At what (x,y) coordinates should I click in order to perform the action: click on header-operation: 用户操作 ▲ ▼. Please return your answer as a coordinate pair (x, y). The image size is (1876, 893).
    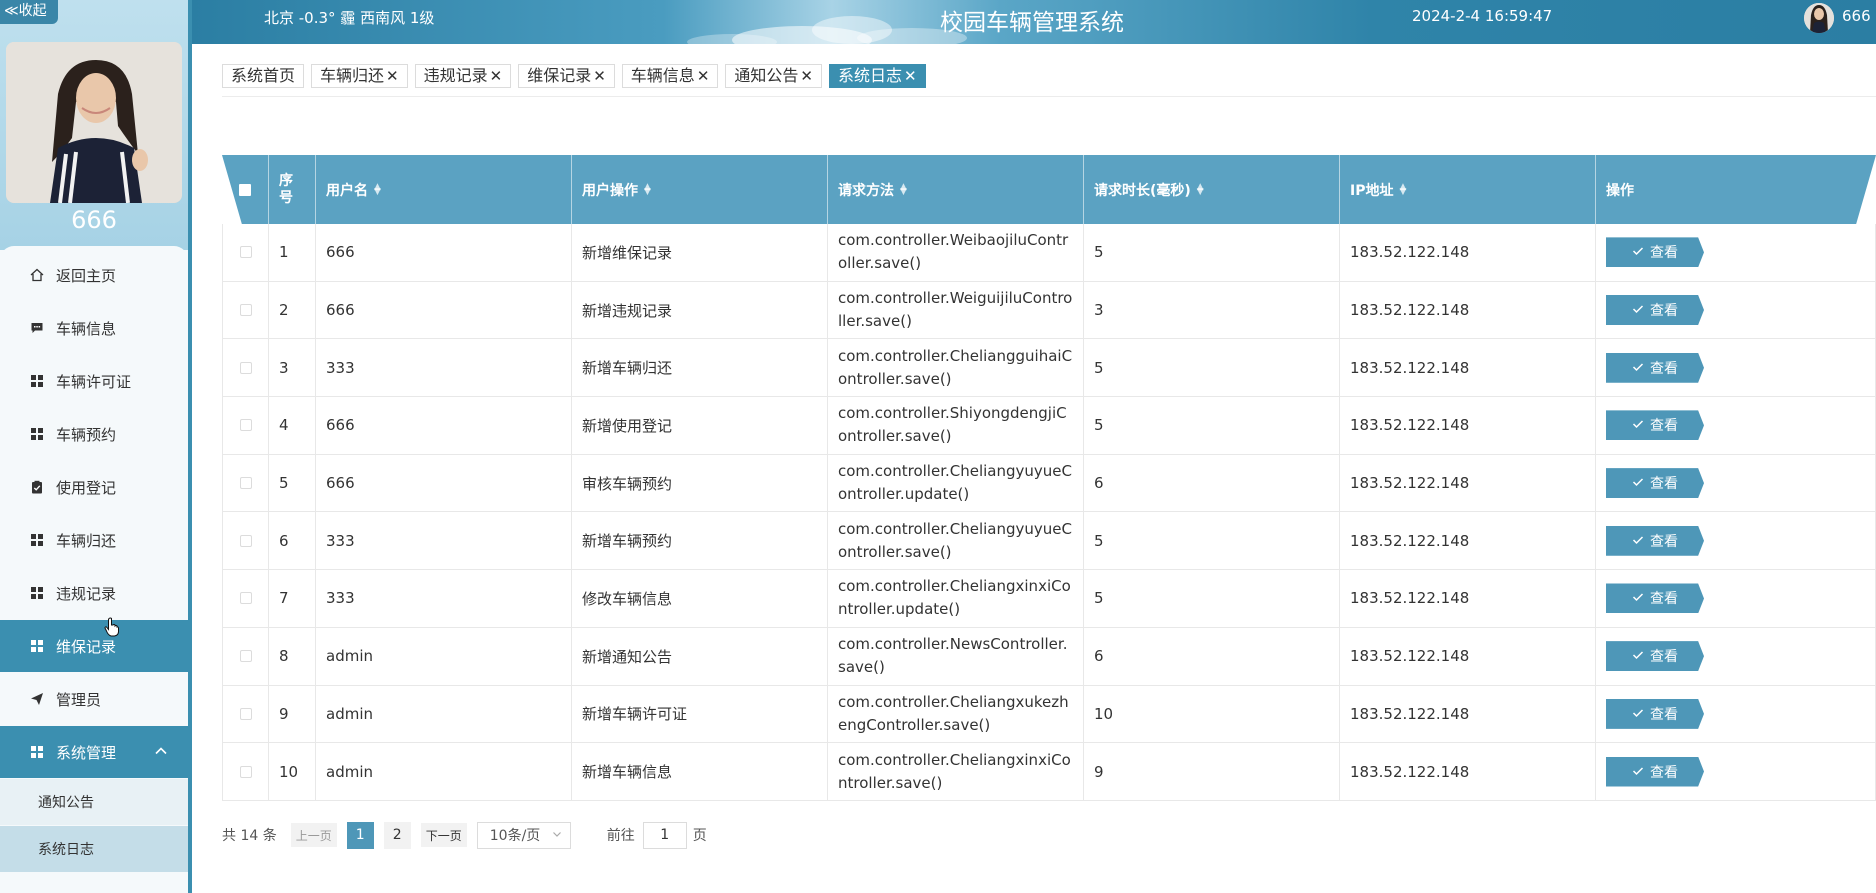
    Looking at the image, I should click on (700, 189).